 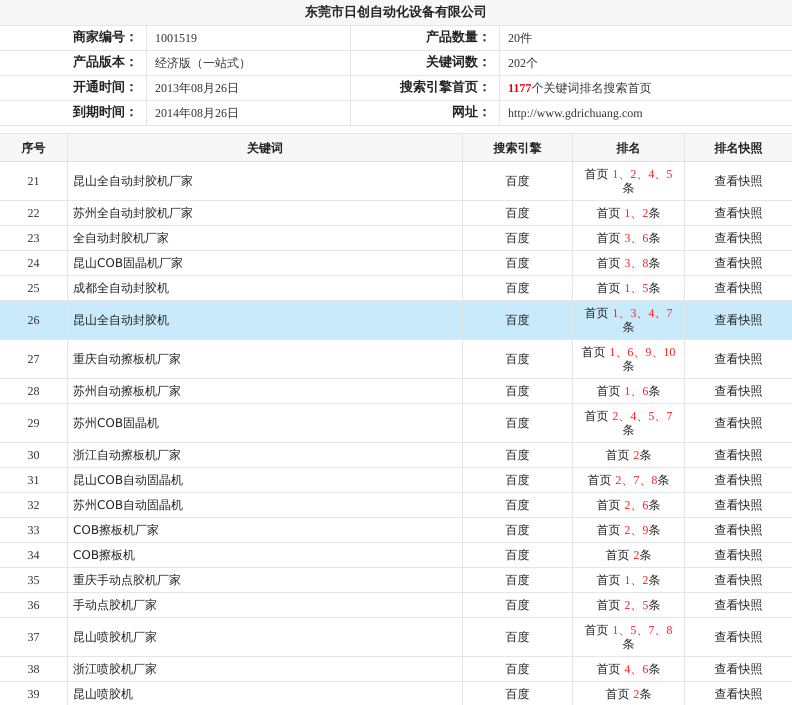 I want to click on keyword-text: 浙江喷胶机厂家, so click(x=115, y=669).